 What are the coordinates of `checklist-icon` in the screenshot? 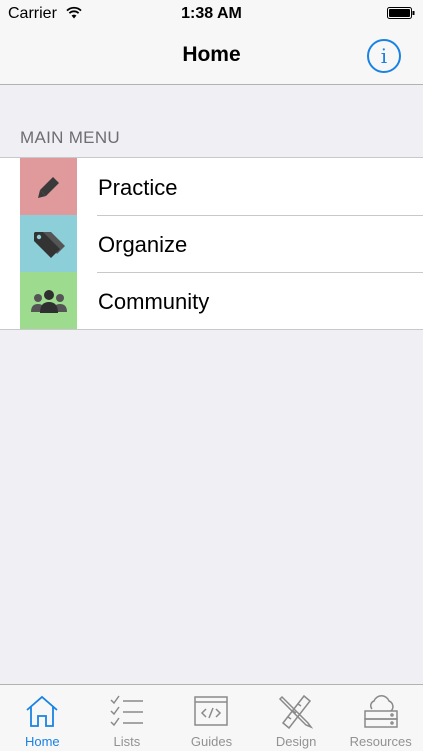 It's located at (126, 711).